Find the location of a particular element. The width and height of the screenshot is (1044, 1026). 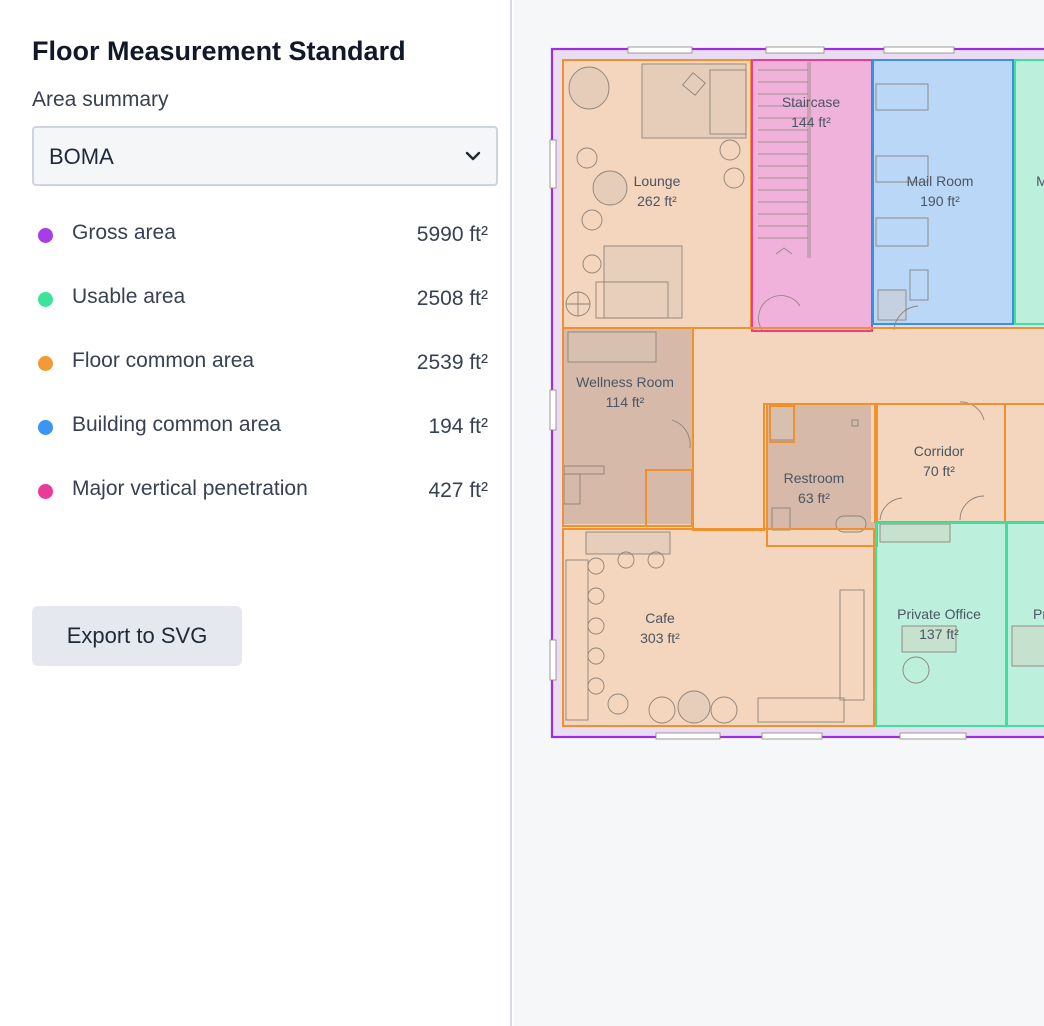

summary-value: 194 ft² is located at coordinates (458, 426).